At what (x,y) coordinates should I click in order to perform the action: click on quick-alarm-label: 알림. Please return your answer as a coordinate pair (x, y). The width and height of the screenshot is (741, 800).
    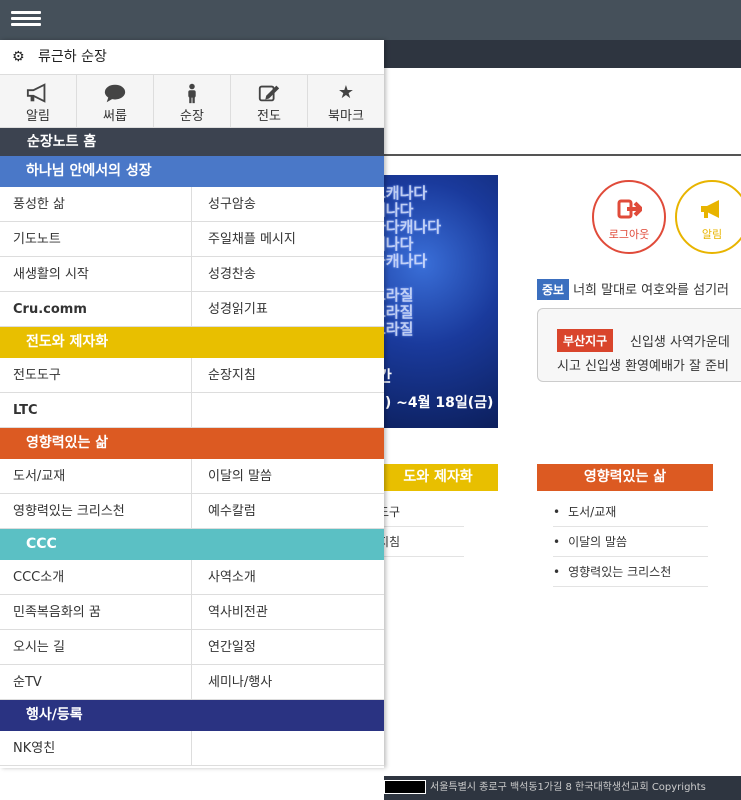
    Looking at the image, I should click on (38, 116).